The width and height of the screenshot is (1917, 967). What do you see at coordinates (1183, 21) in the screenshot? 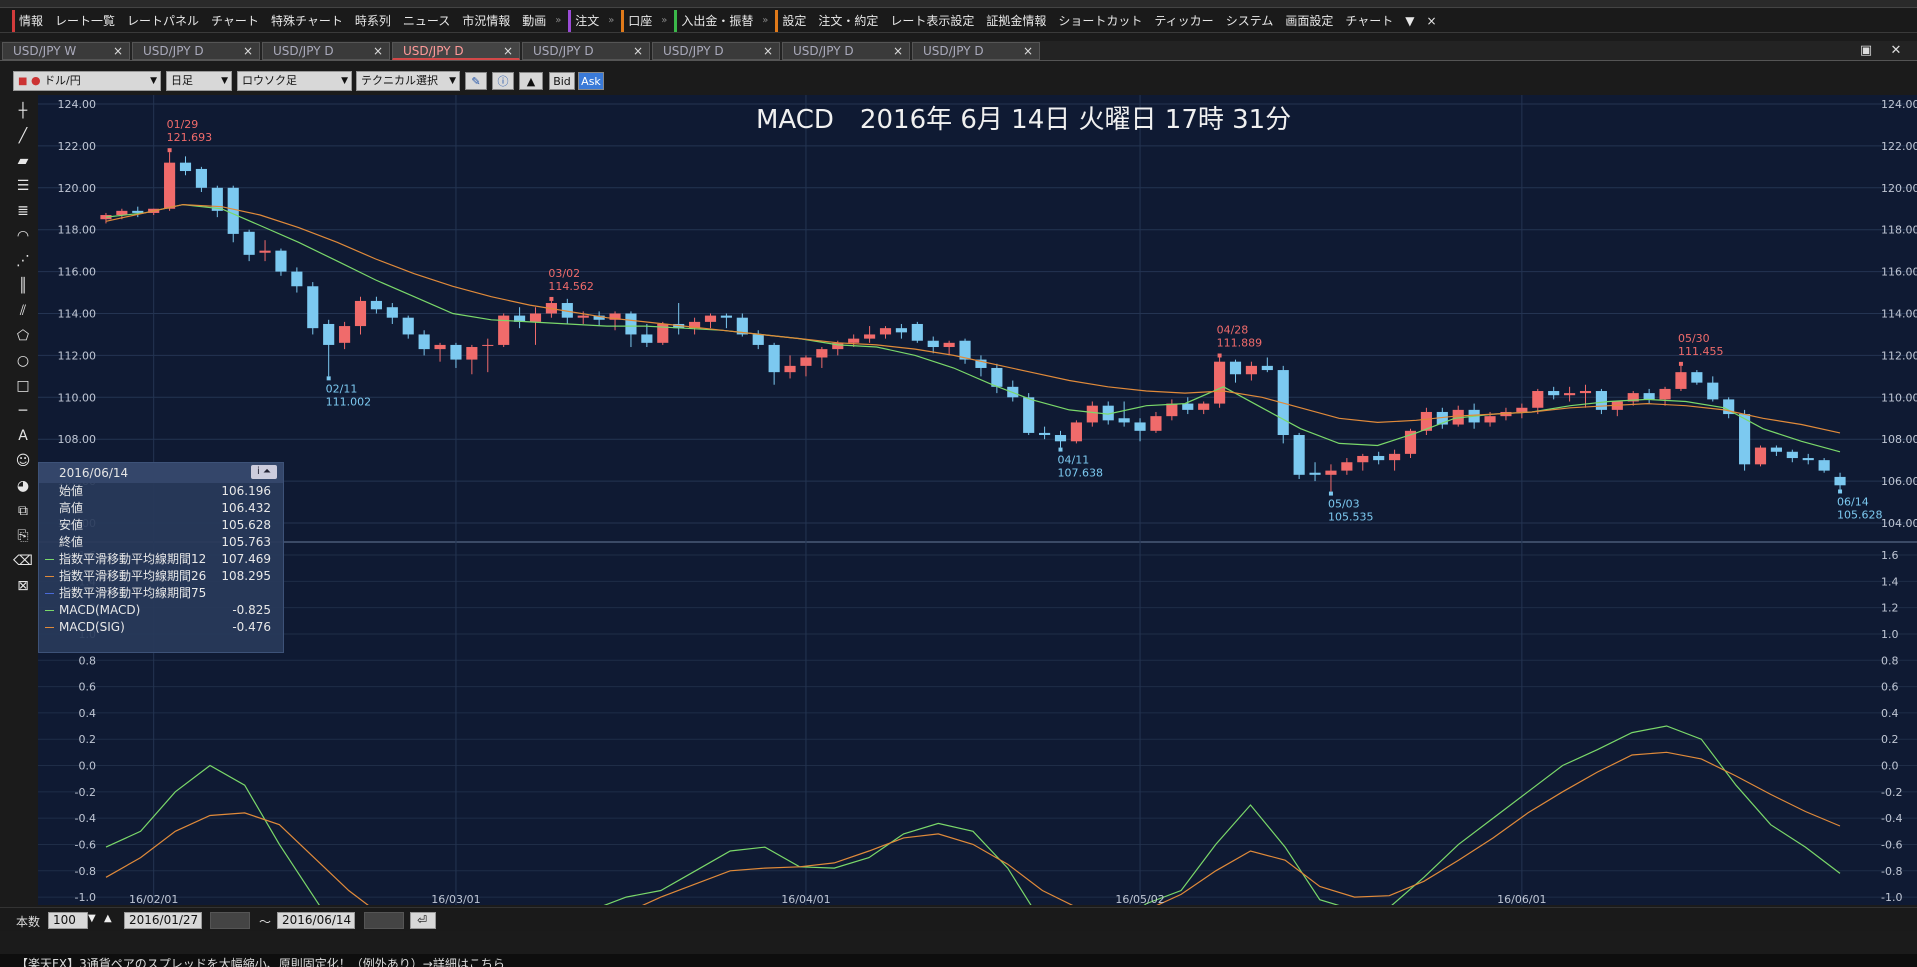
I see `menu-item-17: ティッカー` at bounding box center [1183, 21].